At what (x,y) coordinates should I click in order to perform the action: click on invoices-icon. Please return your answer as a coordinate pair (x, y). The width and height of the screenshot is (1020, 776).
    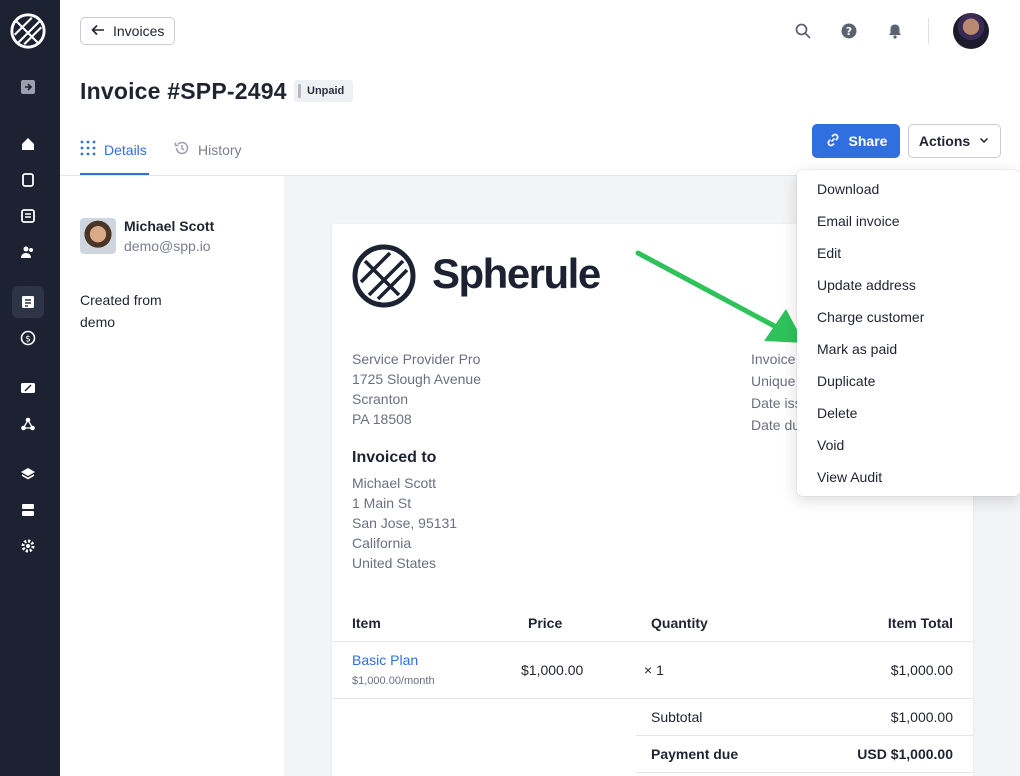
    Looking at the image, I should click on (28, 302).